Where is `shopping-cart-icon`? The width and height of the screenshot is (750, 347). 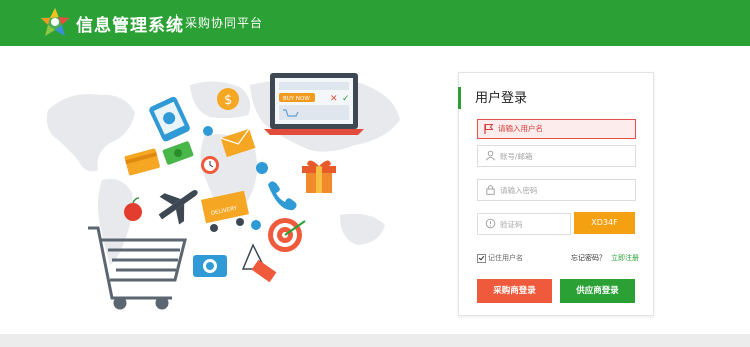
shopping-cart-icon is located at coordinates (137, 268).